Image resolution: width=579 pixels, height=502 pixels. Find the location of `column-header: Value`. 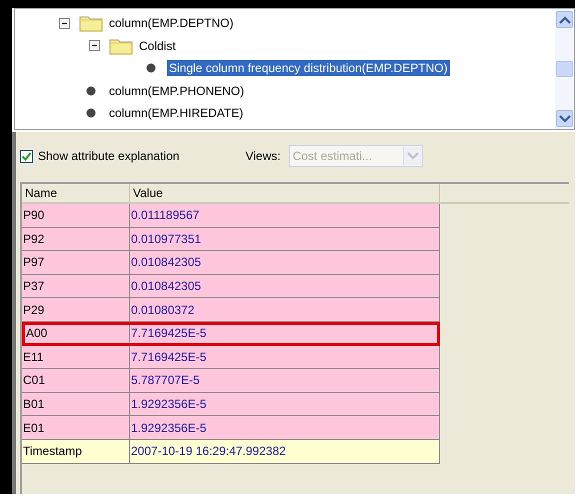

column-header: Value is located at coordinates (285, 193).